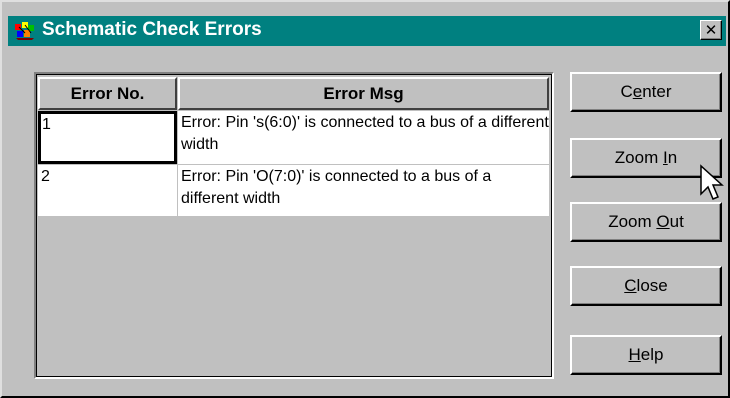  What do you see at coordinates (363, 93) in the screenshot?
I see `column-header-error-msg: Error Msg` at bounding box center [363, 93].